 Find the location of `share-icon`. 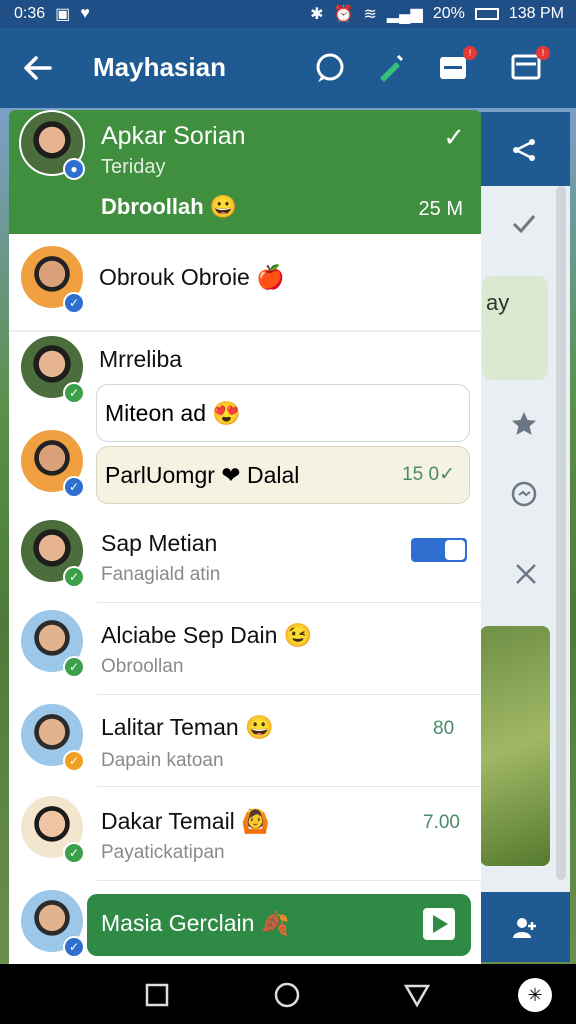

share-icon is located at coordinates (524, 150).